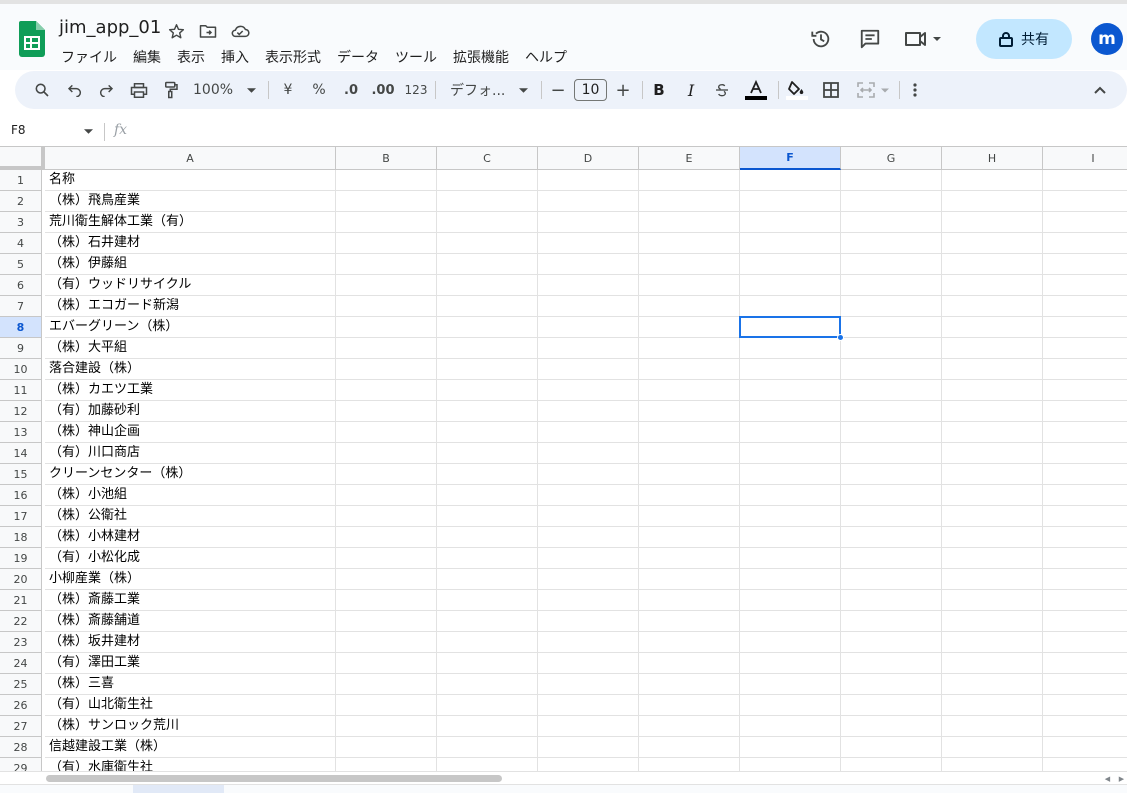  Describe the element at coordinates (1121, 778) in the screenshot. I see `scroll-right-icon: ▶` at that location.